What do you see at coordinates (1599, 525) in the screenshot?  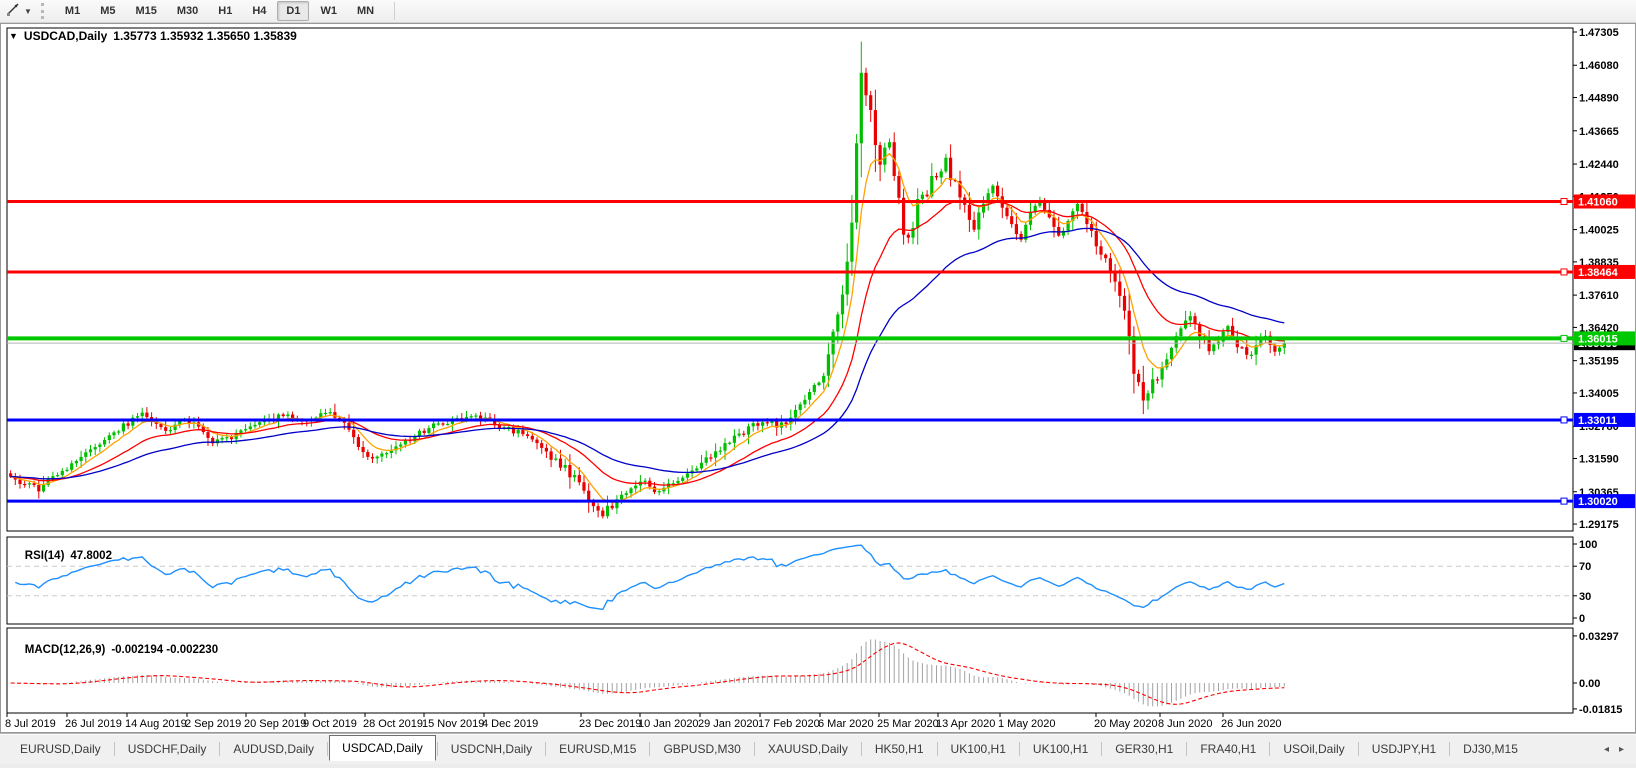 I see `price-tick-label: 1.29175` at bounding box center [1599, 525].